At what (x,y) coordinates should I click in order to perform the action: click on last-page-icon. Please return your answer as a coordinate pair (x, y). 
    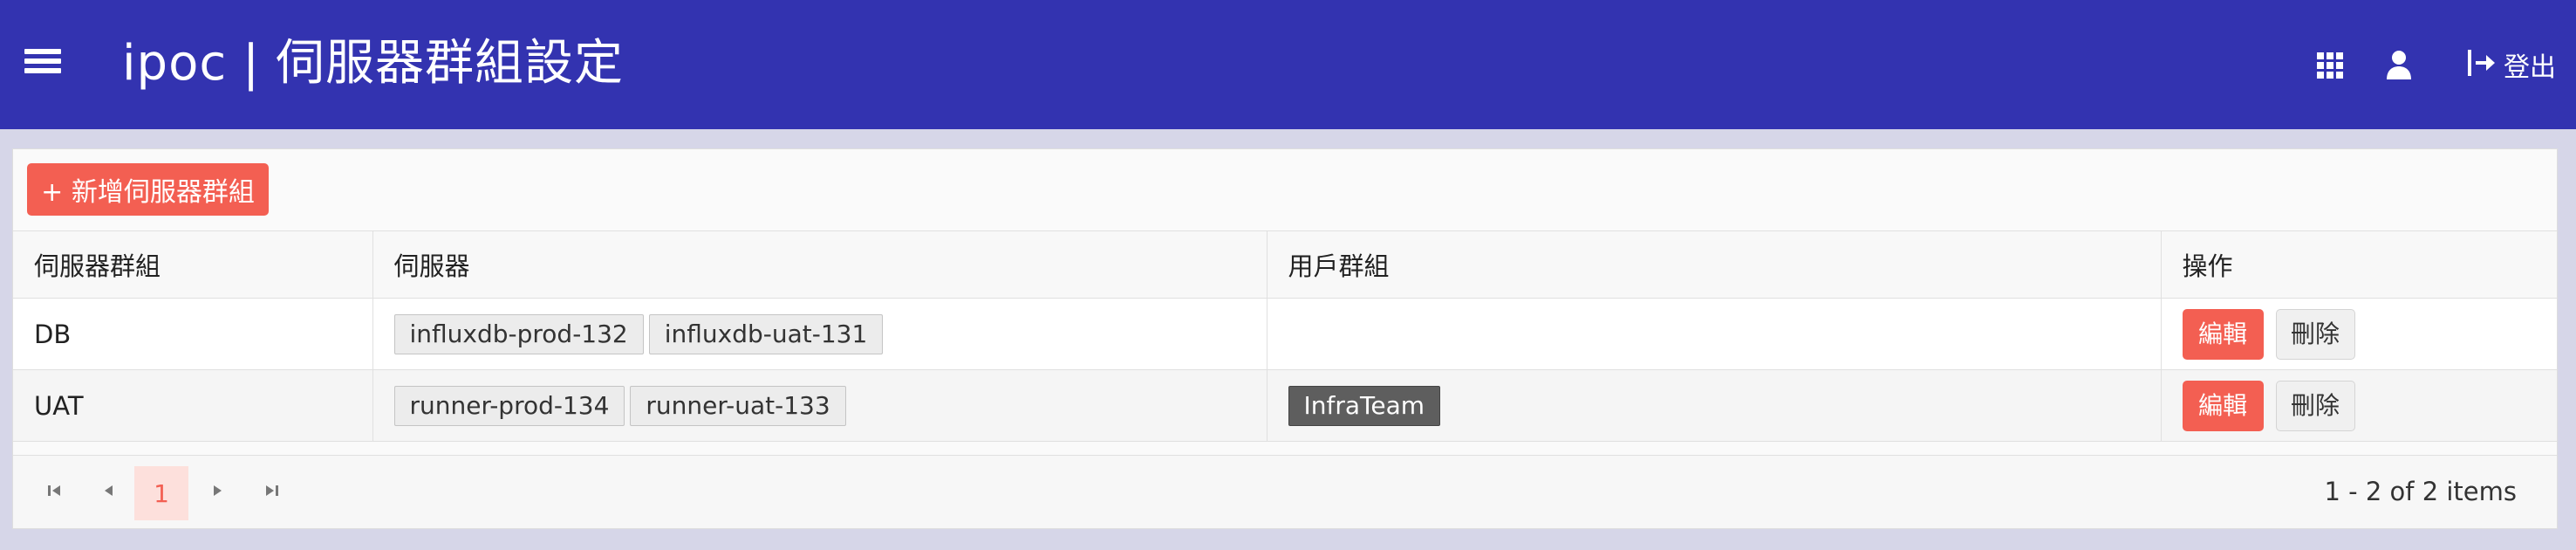
    Looking at the image, I should click on (271, 490).